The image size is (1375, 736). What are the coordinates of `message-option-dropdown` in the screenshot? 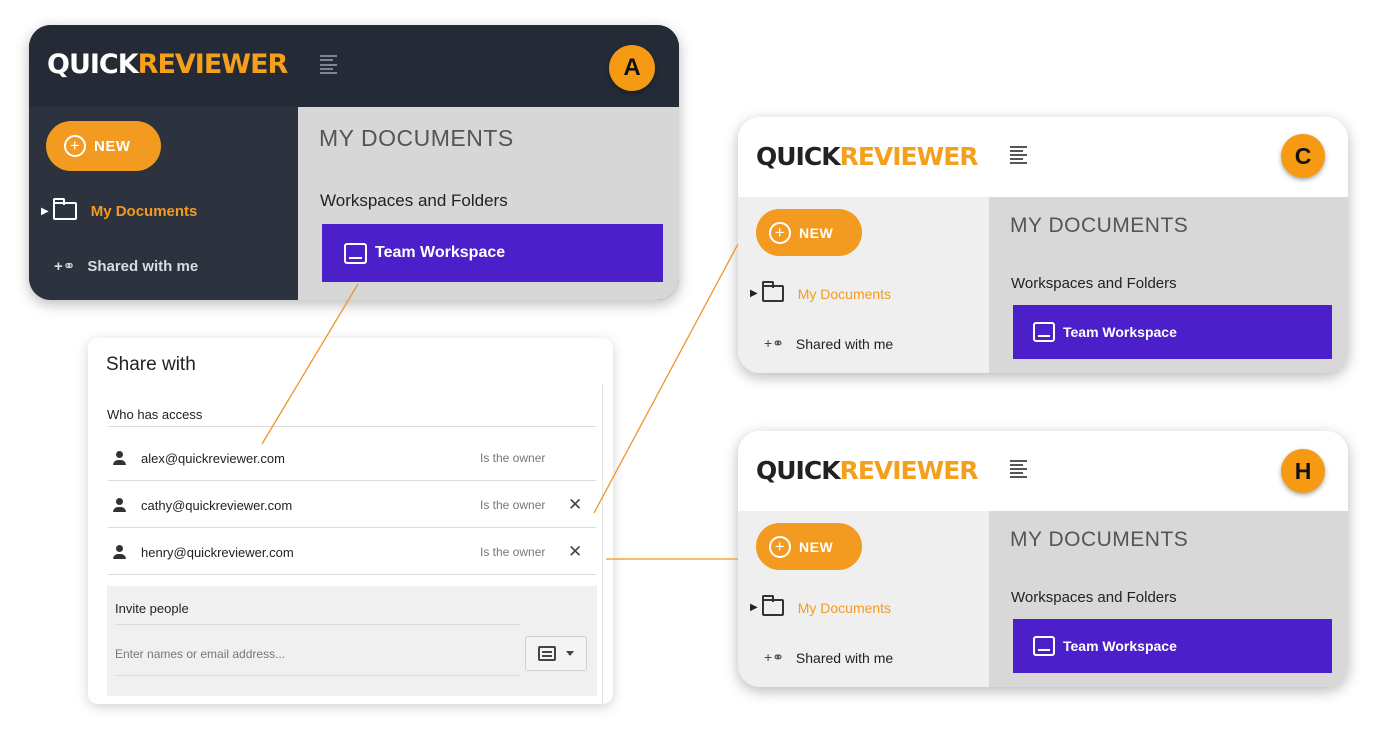 It's located at (556, 653).